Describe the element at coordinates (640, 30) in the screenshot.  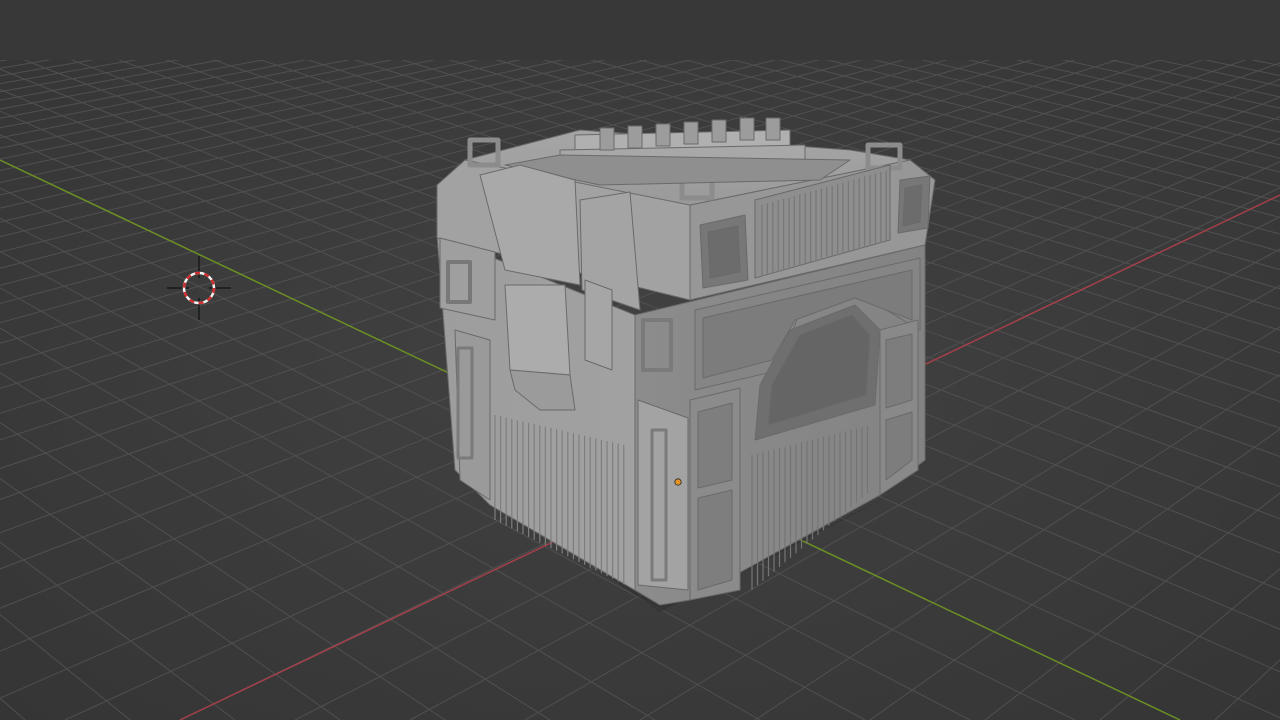
I see `horizon-fade` at that location.